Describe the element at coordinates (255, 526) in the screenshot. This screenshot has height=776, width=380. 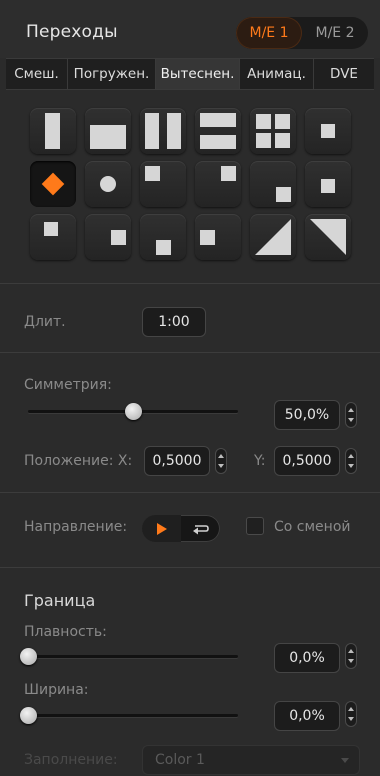
I see `flip-flop-checkbox` at that location.